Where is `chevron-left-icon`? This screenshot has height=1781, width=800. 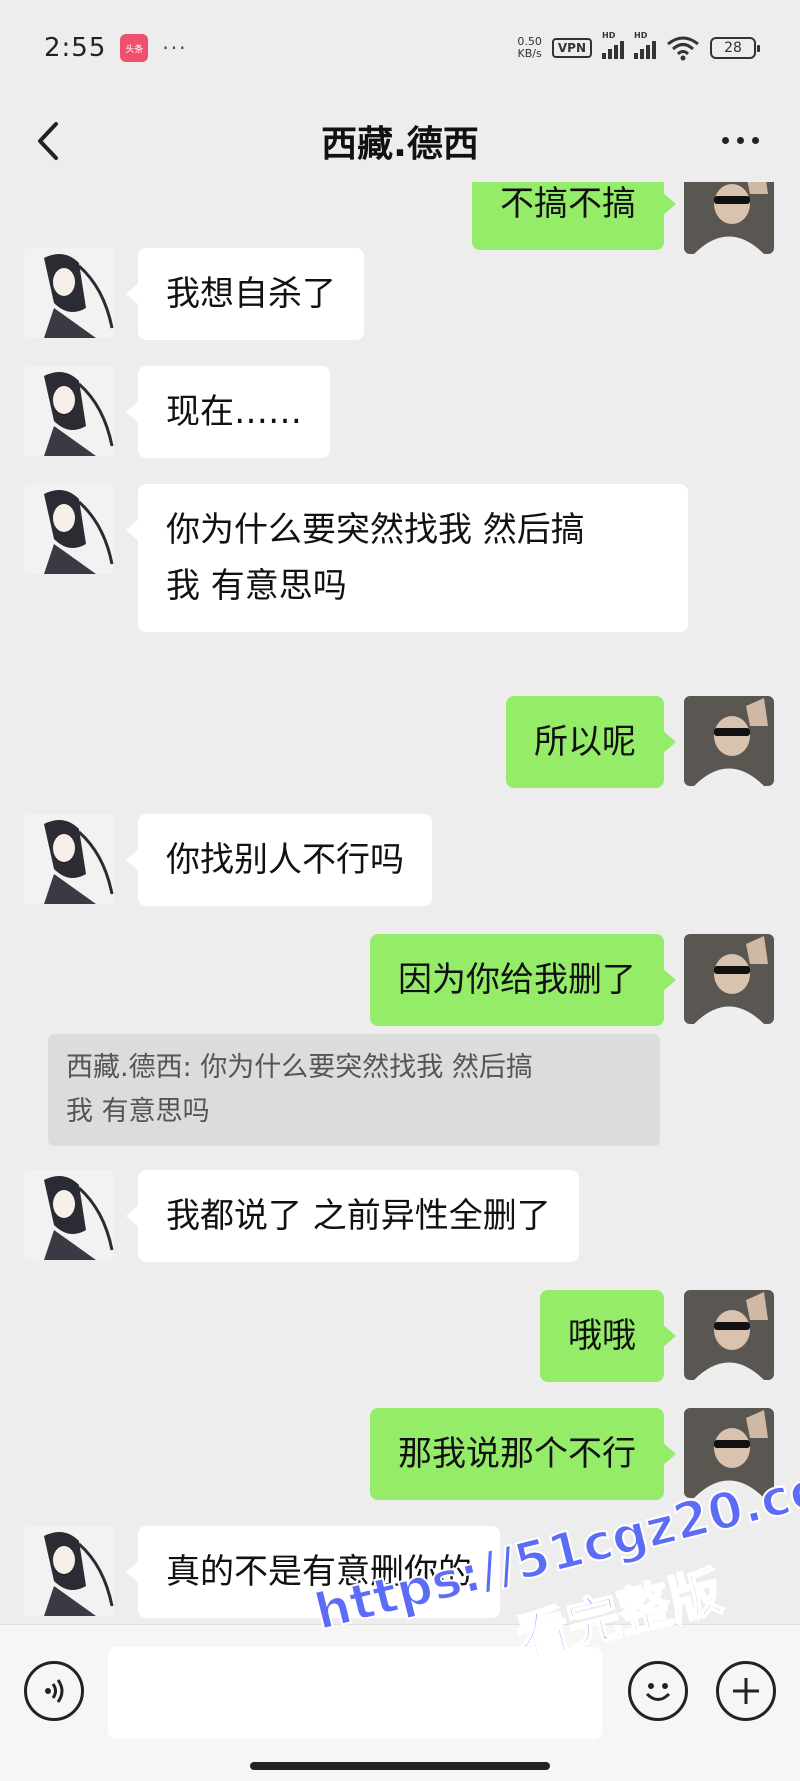
chevron-left-icon is located at coordinates (48, 141).